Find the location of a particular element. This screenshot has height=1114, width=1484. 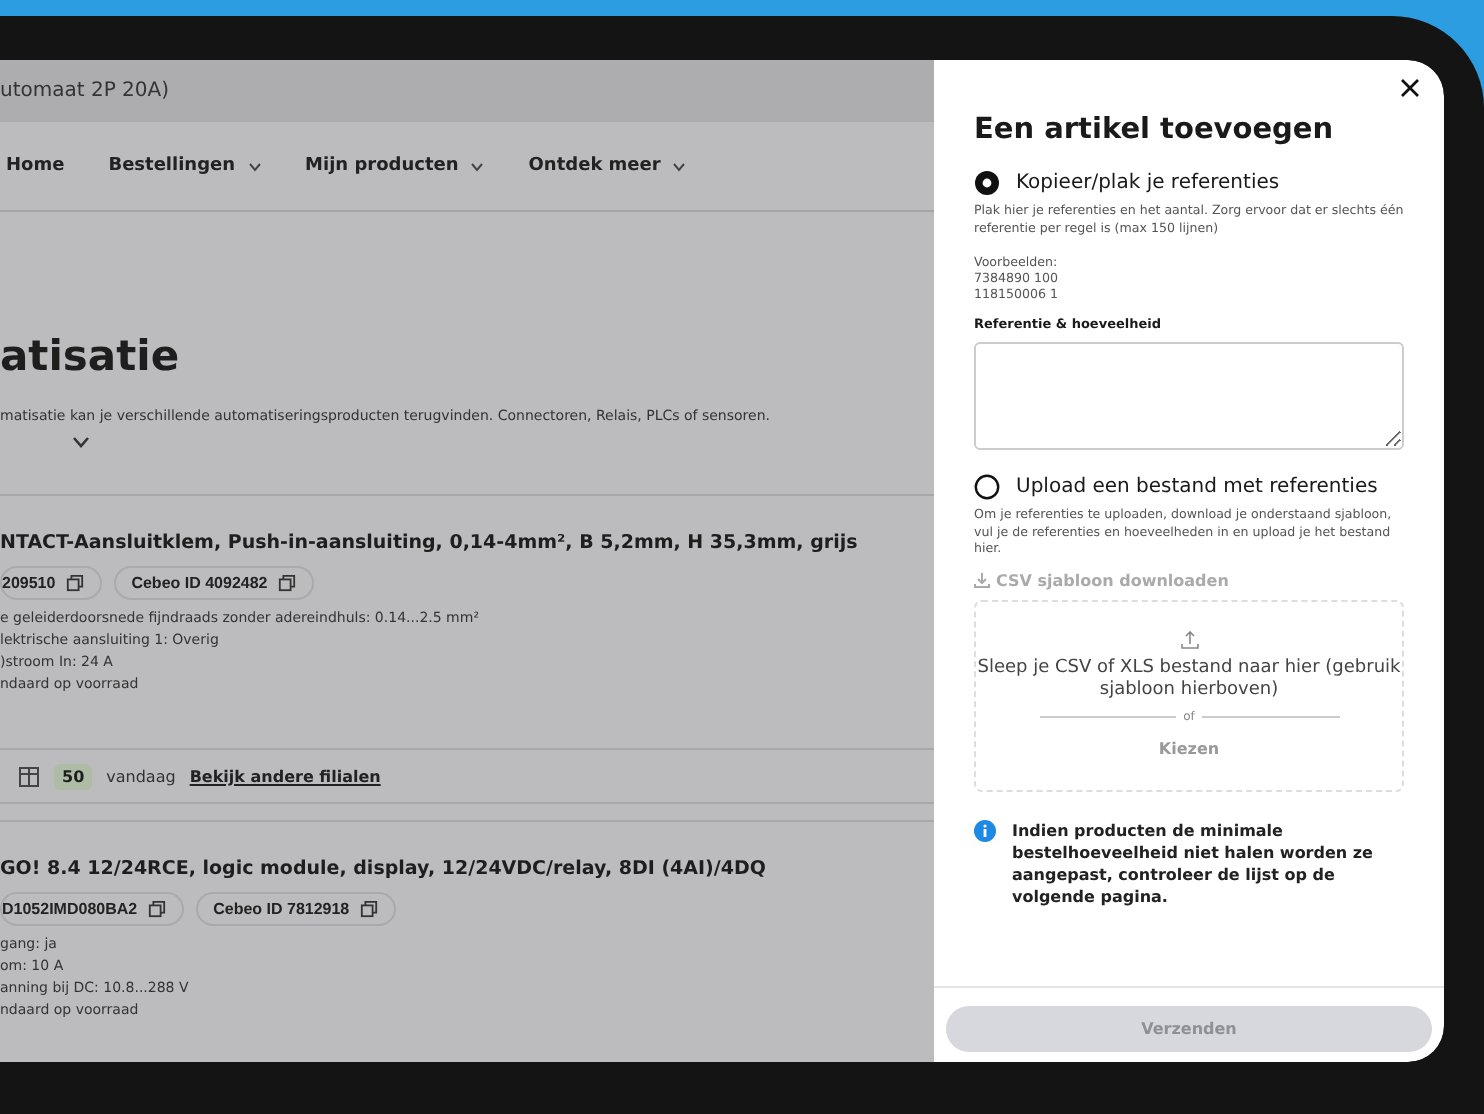

other-stores-link: Bekijk andere filialen is located at coordinates (285, 776).